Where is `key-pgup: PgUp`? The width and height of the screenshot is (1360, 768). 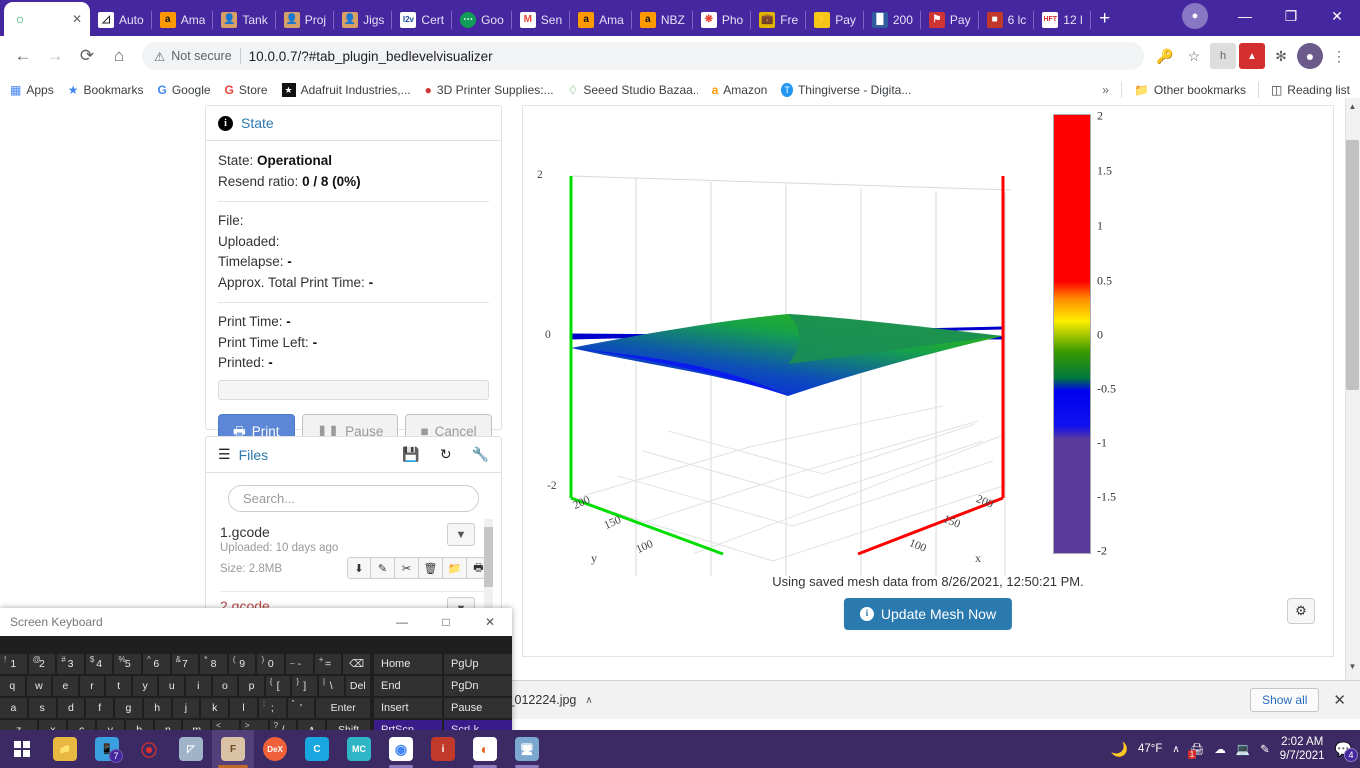 key-pgup: PgUp is located at coordinates (478, 664).